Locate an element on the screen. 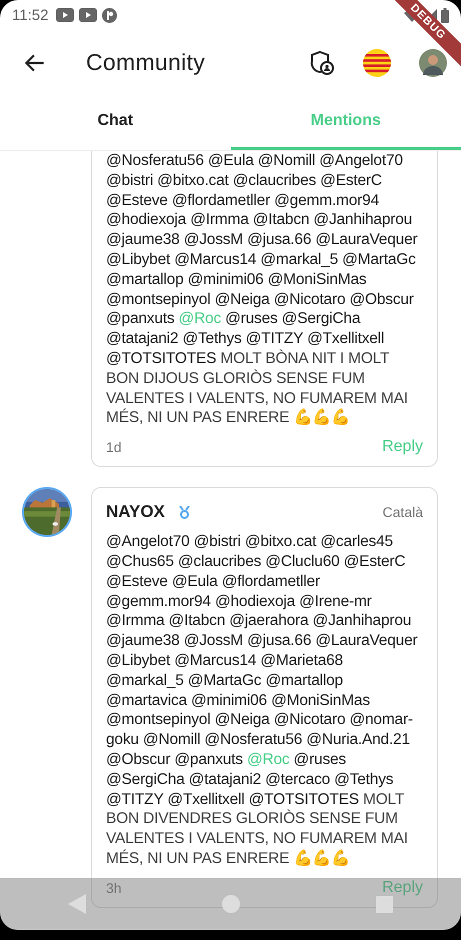 The width and height of the screenshot is (461, 940). shield-user-icon is located at coordinates (322, 63).